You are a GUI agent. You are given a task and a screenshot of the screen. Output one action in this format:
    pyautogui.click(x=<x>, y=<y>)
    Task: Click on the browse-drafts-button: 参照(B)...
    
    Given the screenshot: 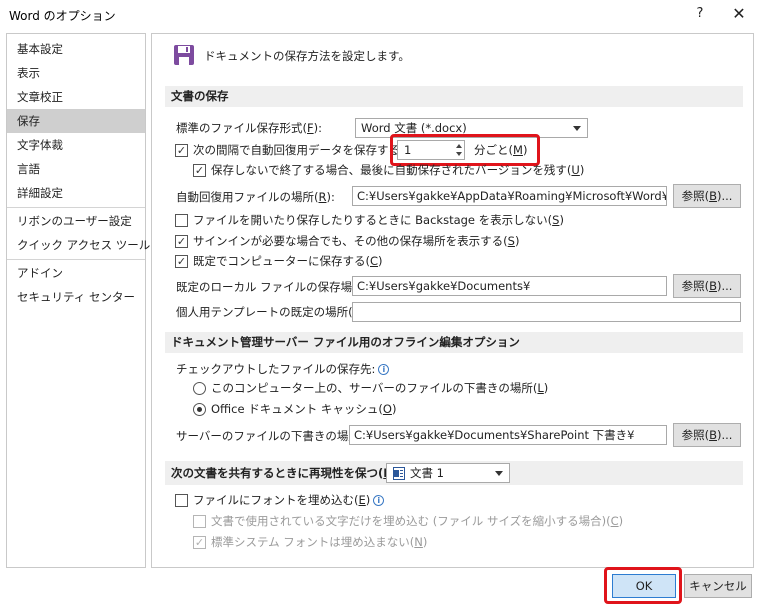 What is the action you would take?
    pyautogui.click(x=707, y=435)
    